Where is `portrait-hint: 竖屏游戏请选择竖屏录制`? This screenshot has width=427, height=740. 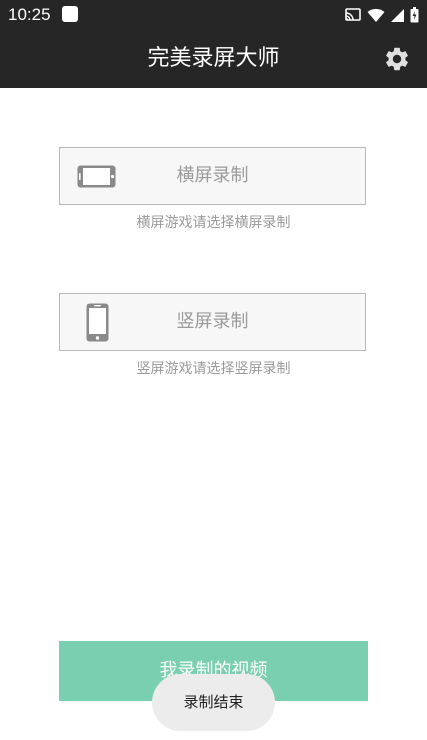
portrait-hint: 竖屏游戏请选择竖屏录制 is located at coordinates (213, 369).